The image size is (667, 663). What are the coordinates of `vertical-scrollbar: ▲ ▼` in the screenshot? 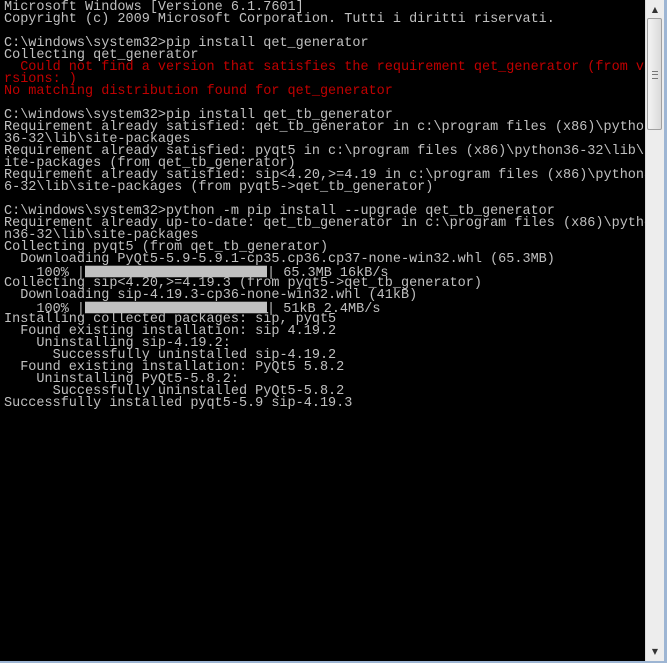 It's located at (654, 330).